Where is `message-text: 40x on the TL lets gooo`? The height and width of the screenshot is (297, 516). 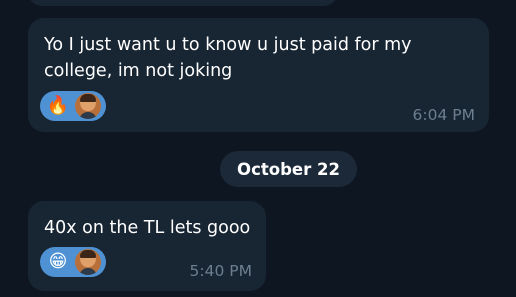 message-text: 40x on the TL lets gooo is located at coordinates (147, 228).